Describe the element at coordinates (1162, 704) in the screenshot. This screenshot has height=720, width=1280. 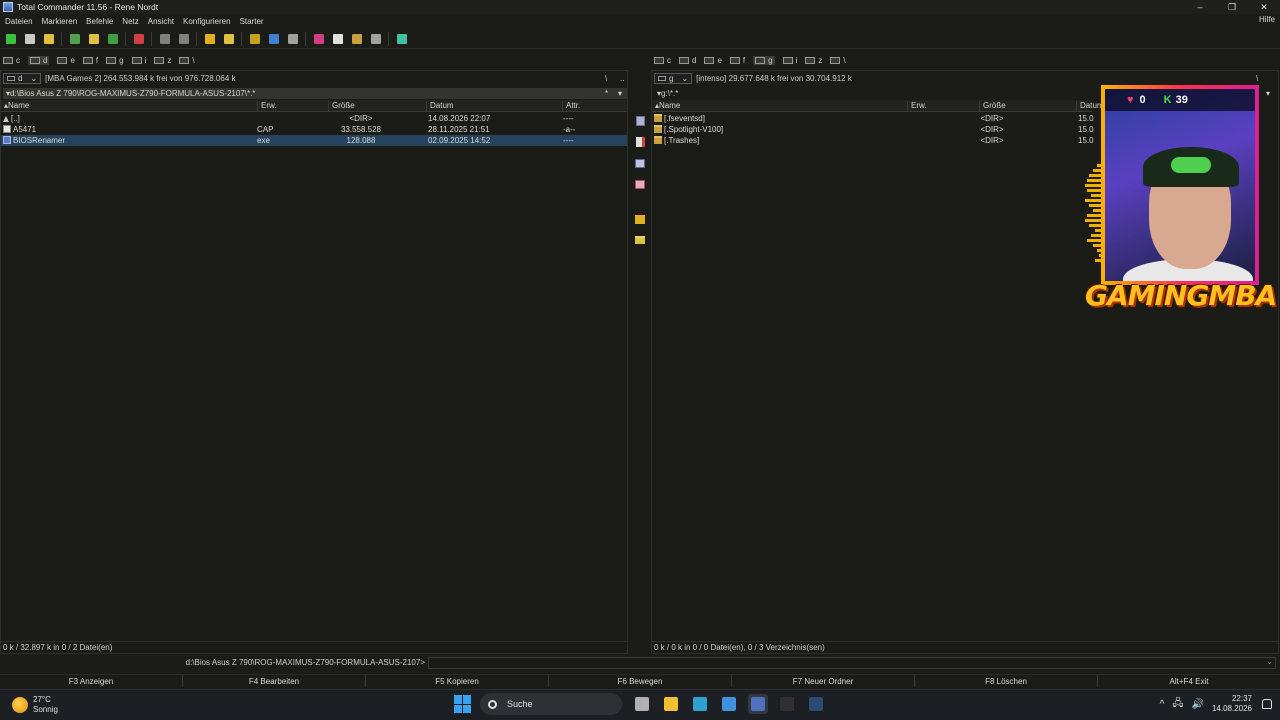
I see `tray-overflow-icon: ^` at that location.